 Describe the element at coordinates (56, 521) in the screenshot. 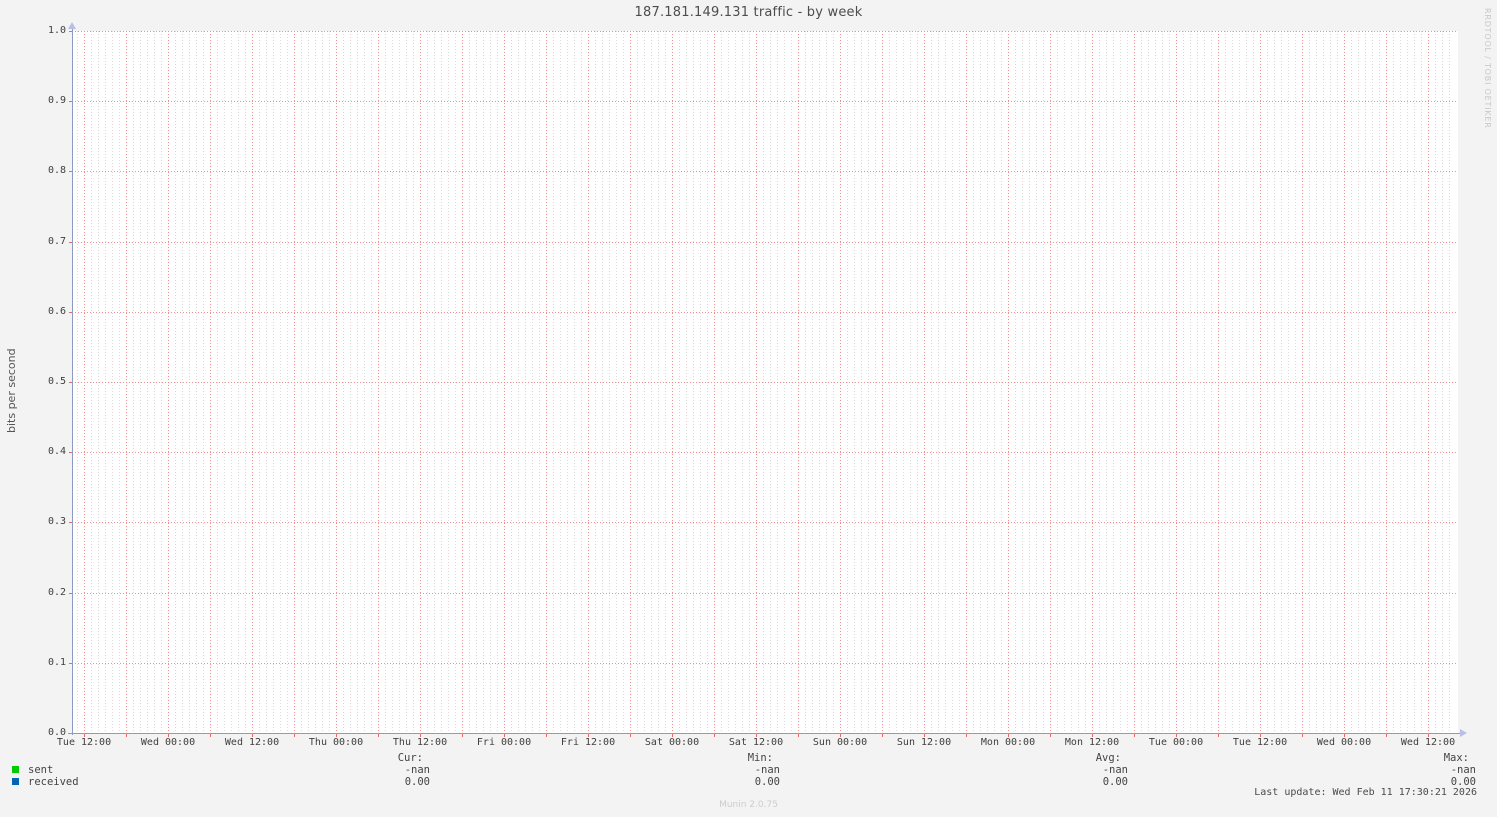

I see `y-tick-label: 0.3` at that location.